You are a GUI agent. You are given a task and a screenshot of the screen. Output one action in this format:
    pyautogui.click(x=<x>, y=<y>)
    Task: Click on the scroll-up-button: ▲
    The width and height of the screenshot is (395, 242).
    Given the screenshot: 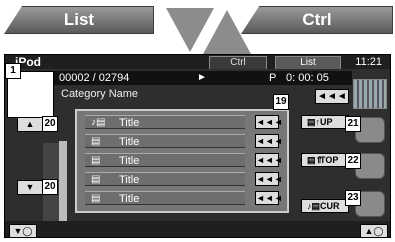 What is the action you would take?
    pyautogui.click(x=30, y=124)
    